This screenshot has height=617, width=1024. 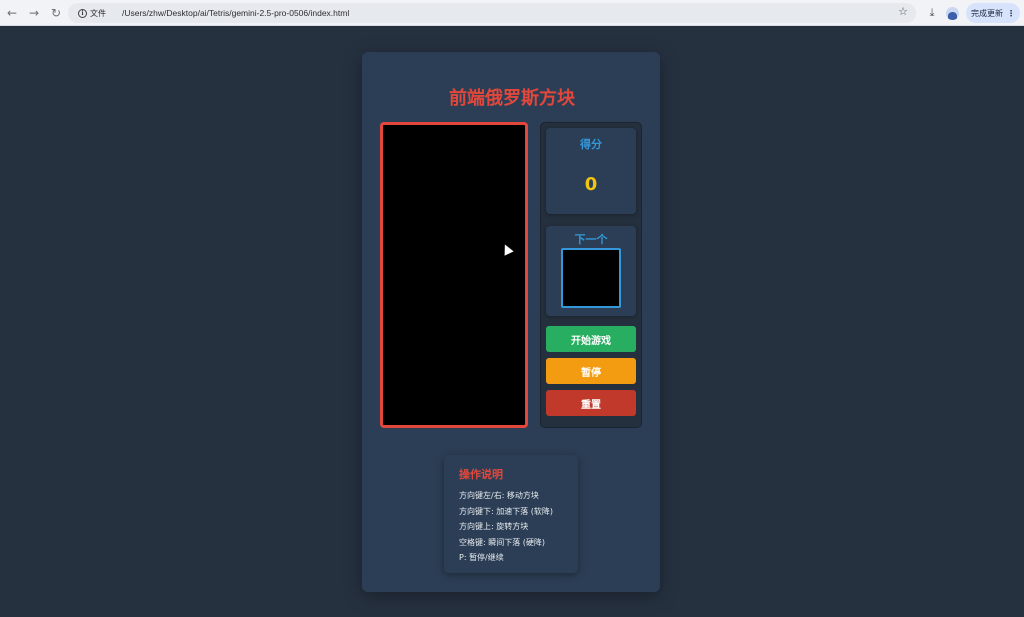 I want to click on instruction-item: 方向键下: 加速下落 (软降), so click(x=506, y=511).